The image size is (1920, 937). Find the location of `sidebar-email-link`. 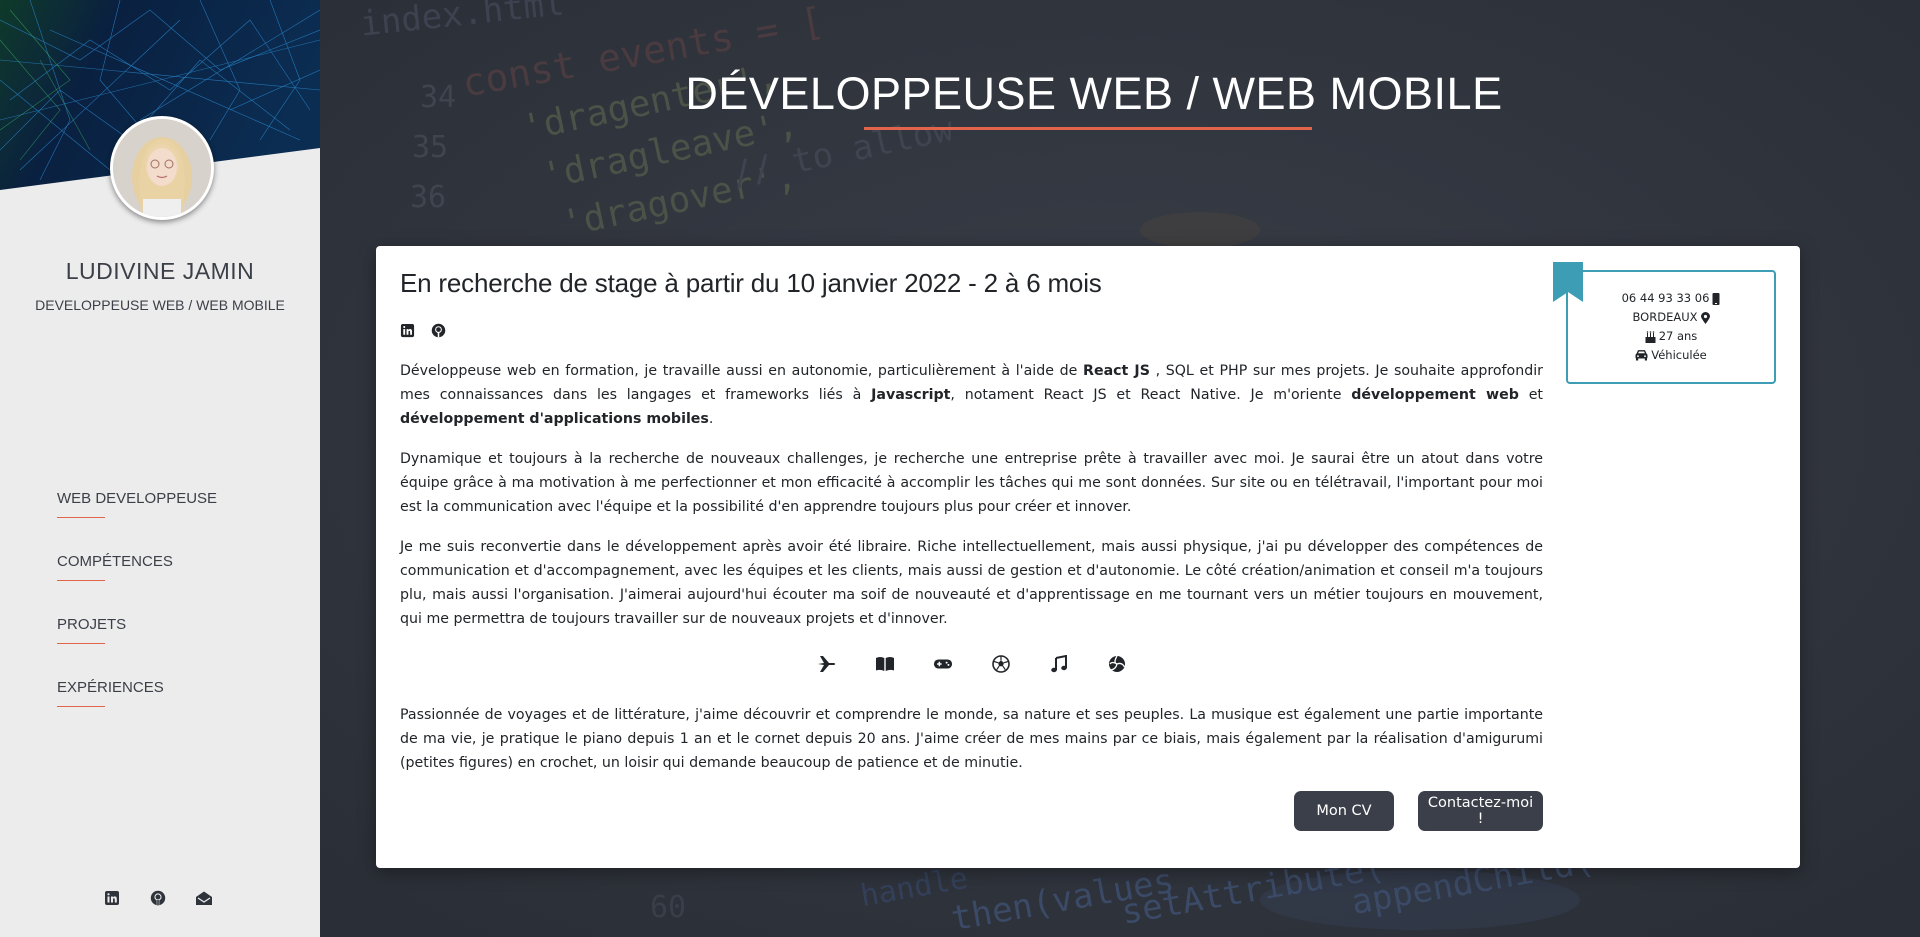

sidebar-email-link is located at coordinates (204, 898).